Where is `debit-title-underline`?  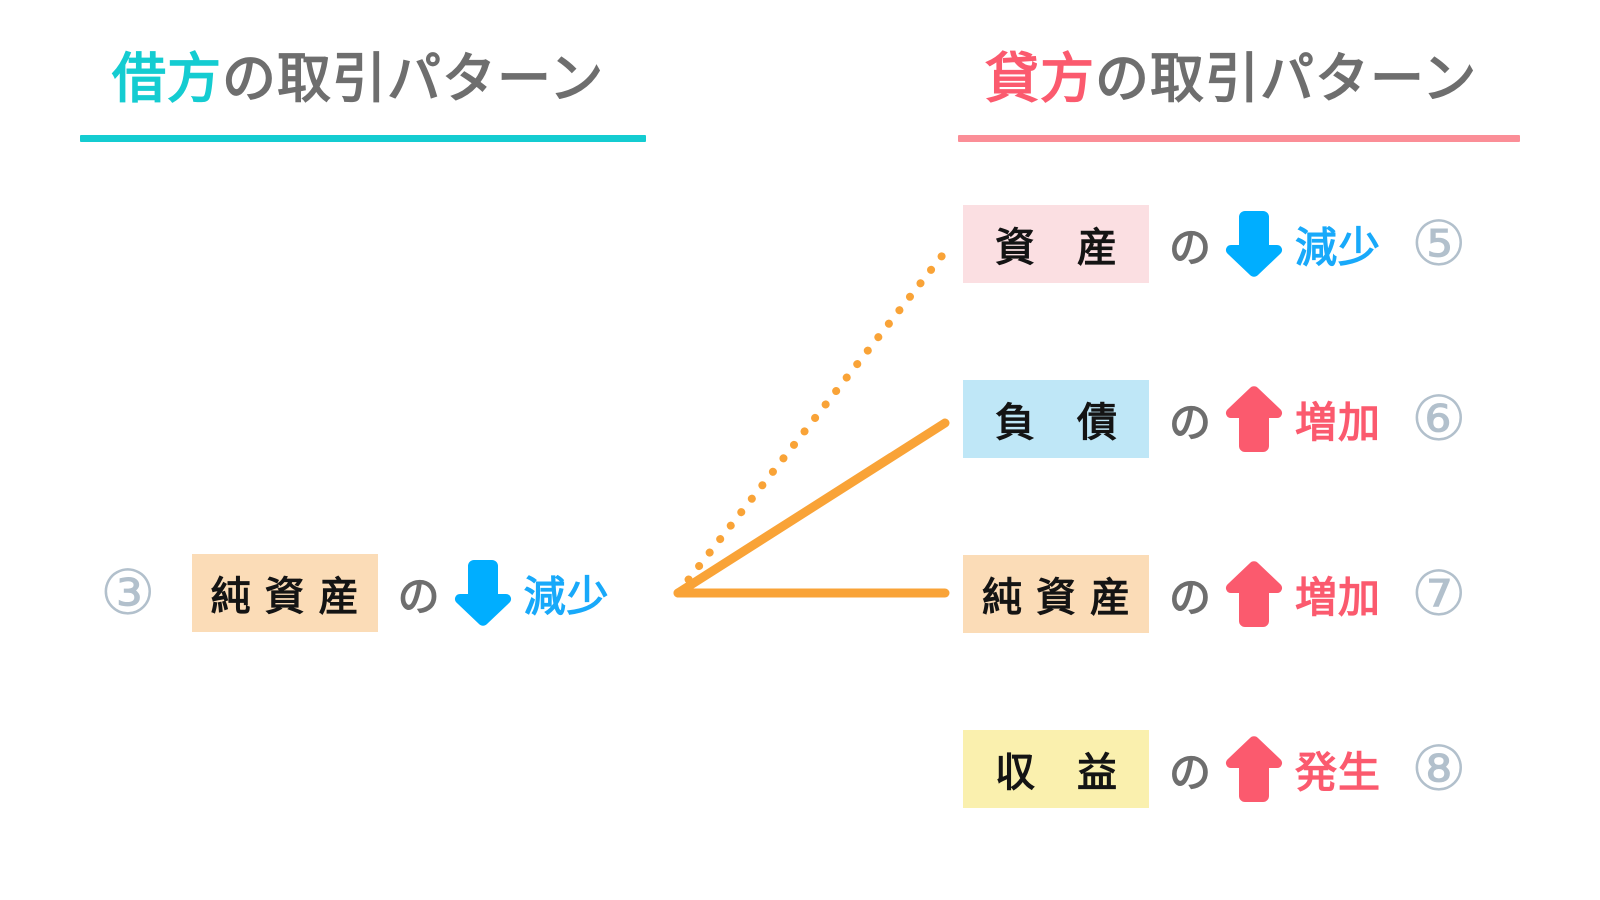
debit-title-underline is located at coordinates (363, 138).